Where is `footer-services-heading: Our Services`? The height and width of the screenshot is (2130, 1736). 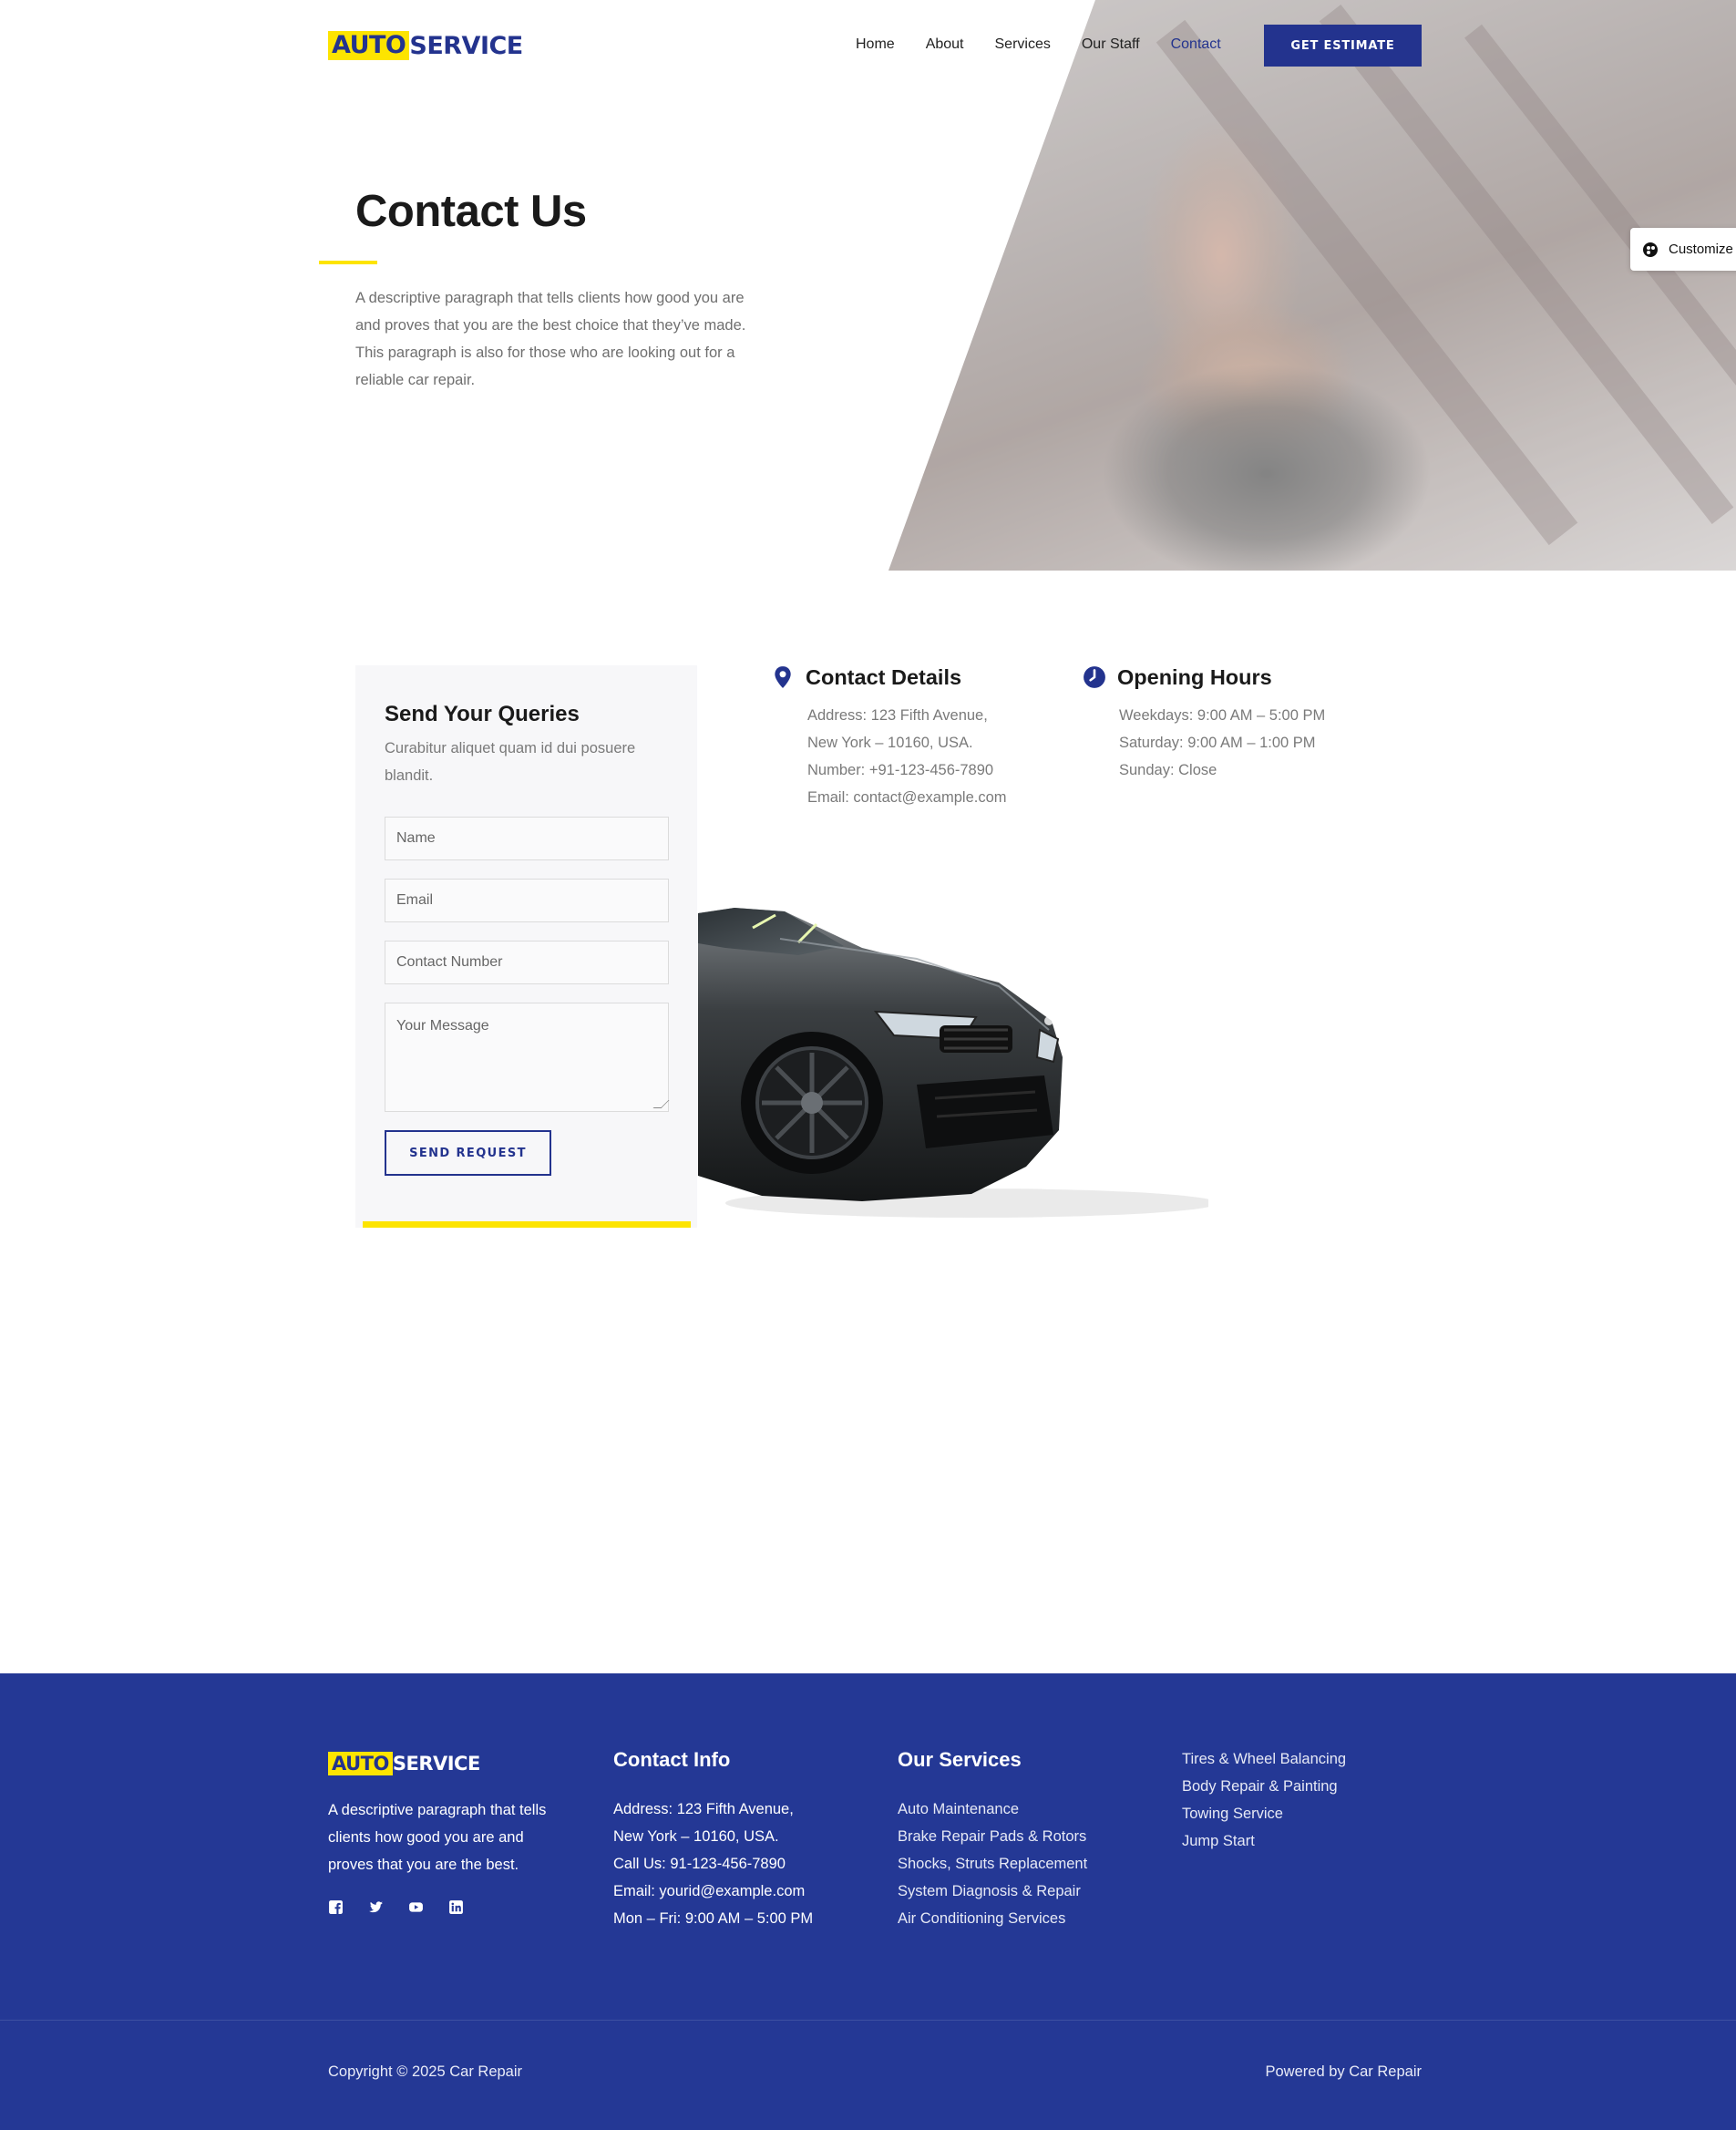 footer-services-heading: Our Services is located at coordinates (960, 1760).